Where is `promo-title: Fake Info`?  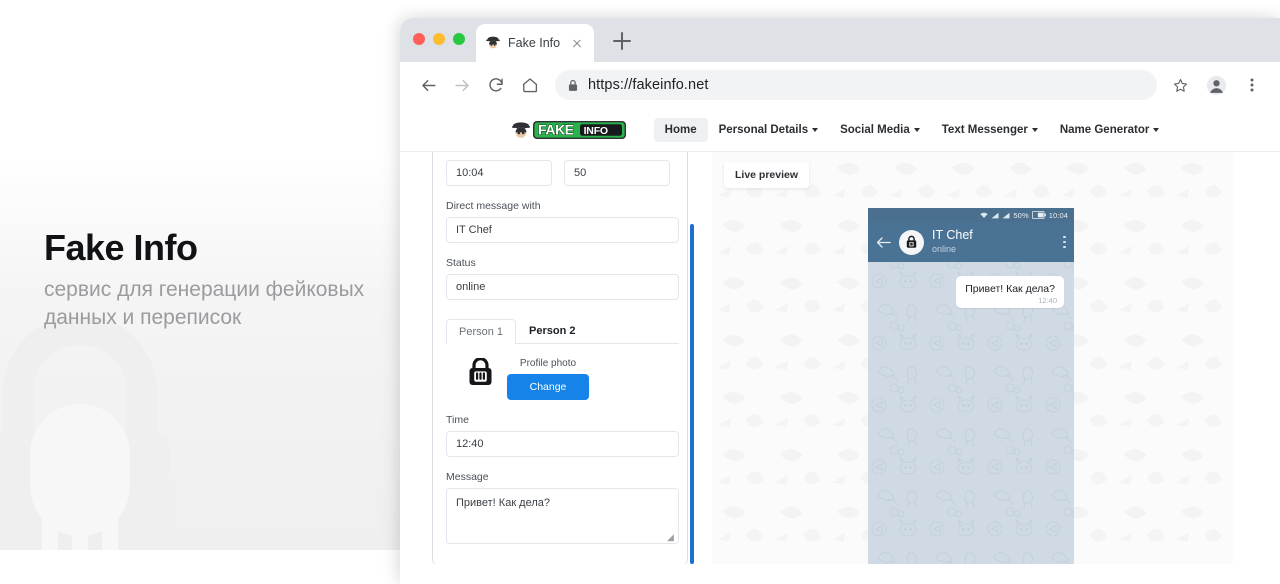
promo-title: Fake Info is located at coordinates (121, 247).